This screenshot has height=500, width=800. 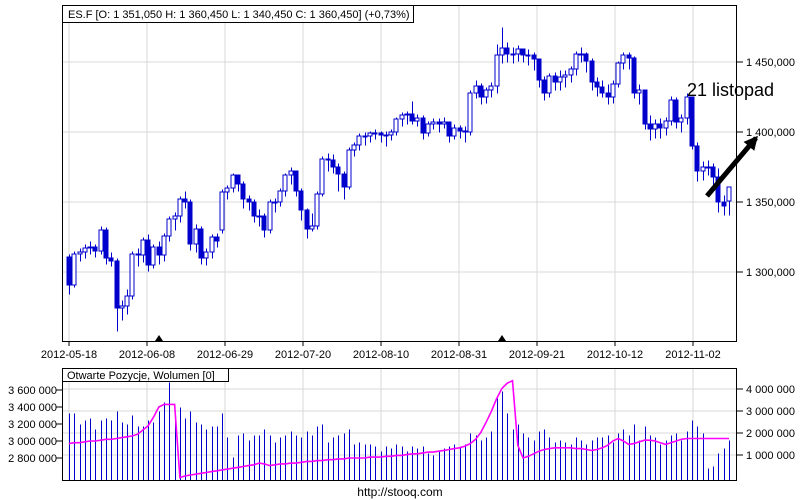 What do you see at coordinates (225, 355) in the screenshot?
I see `date-axis-label: 2012-06-29` at bounding box center [225, 355].